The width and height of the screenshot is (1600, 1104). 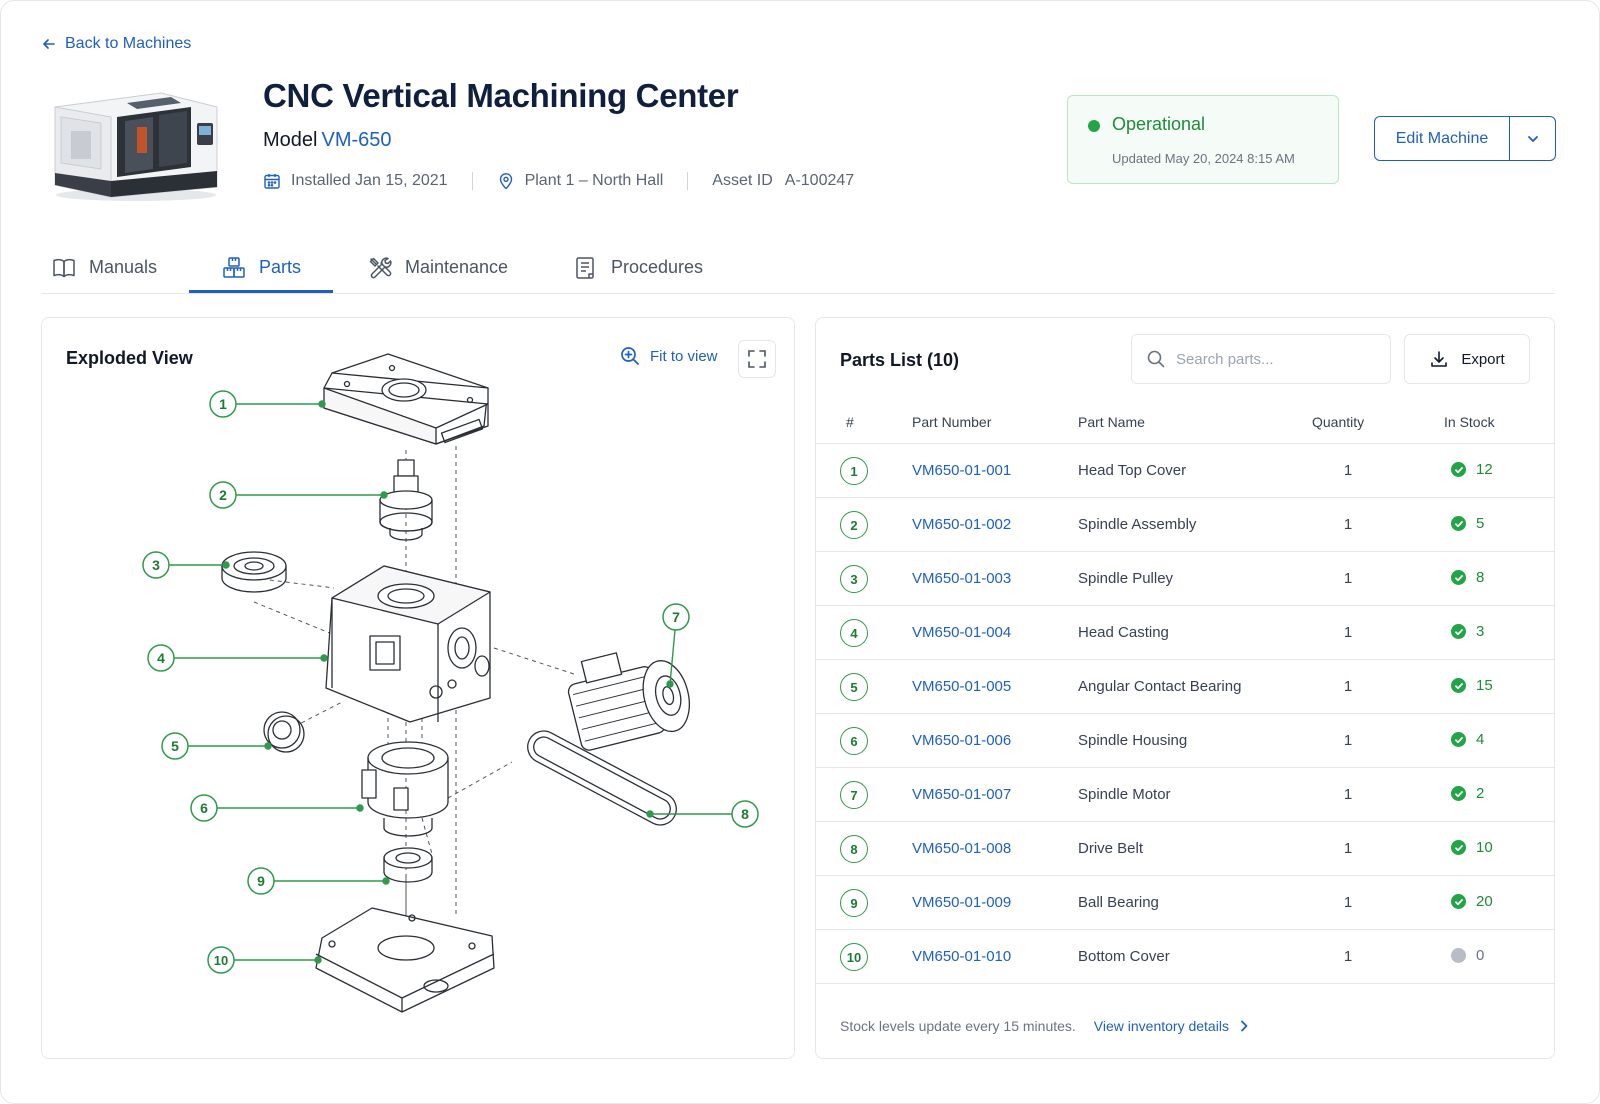 I want to click on status-card: Operational Updated May 20, 2024 8:15 AM, so click(x=1203, y=139).